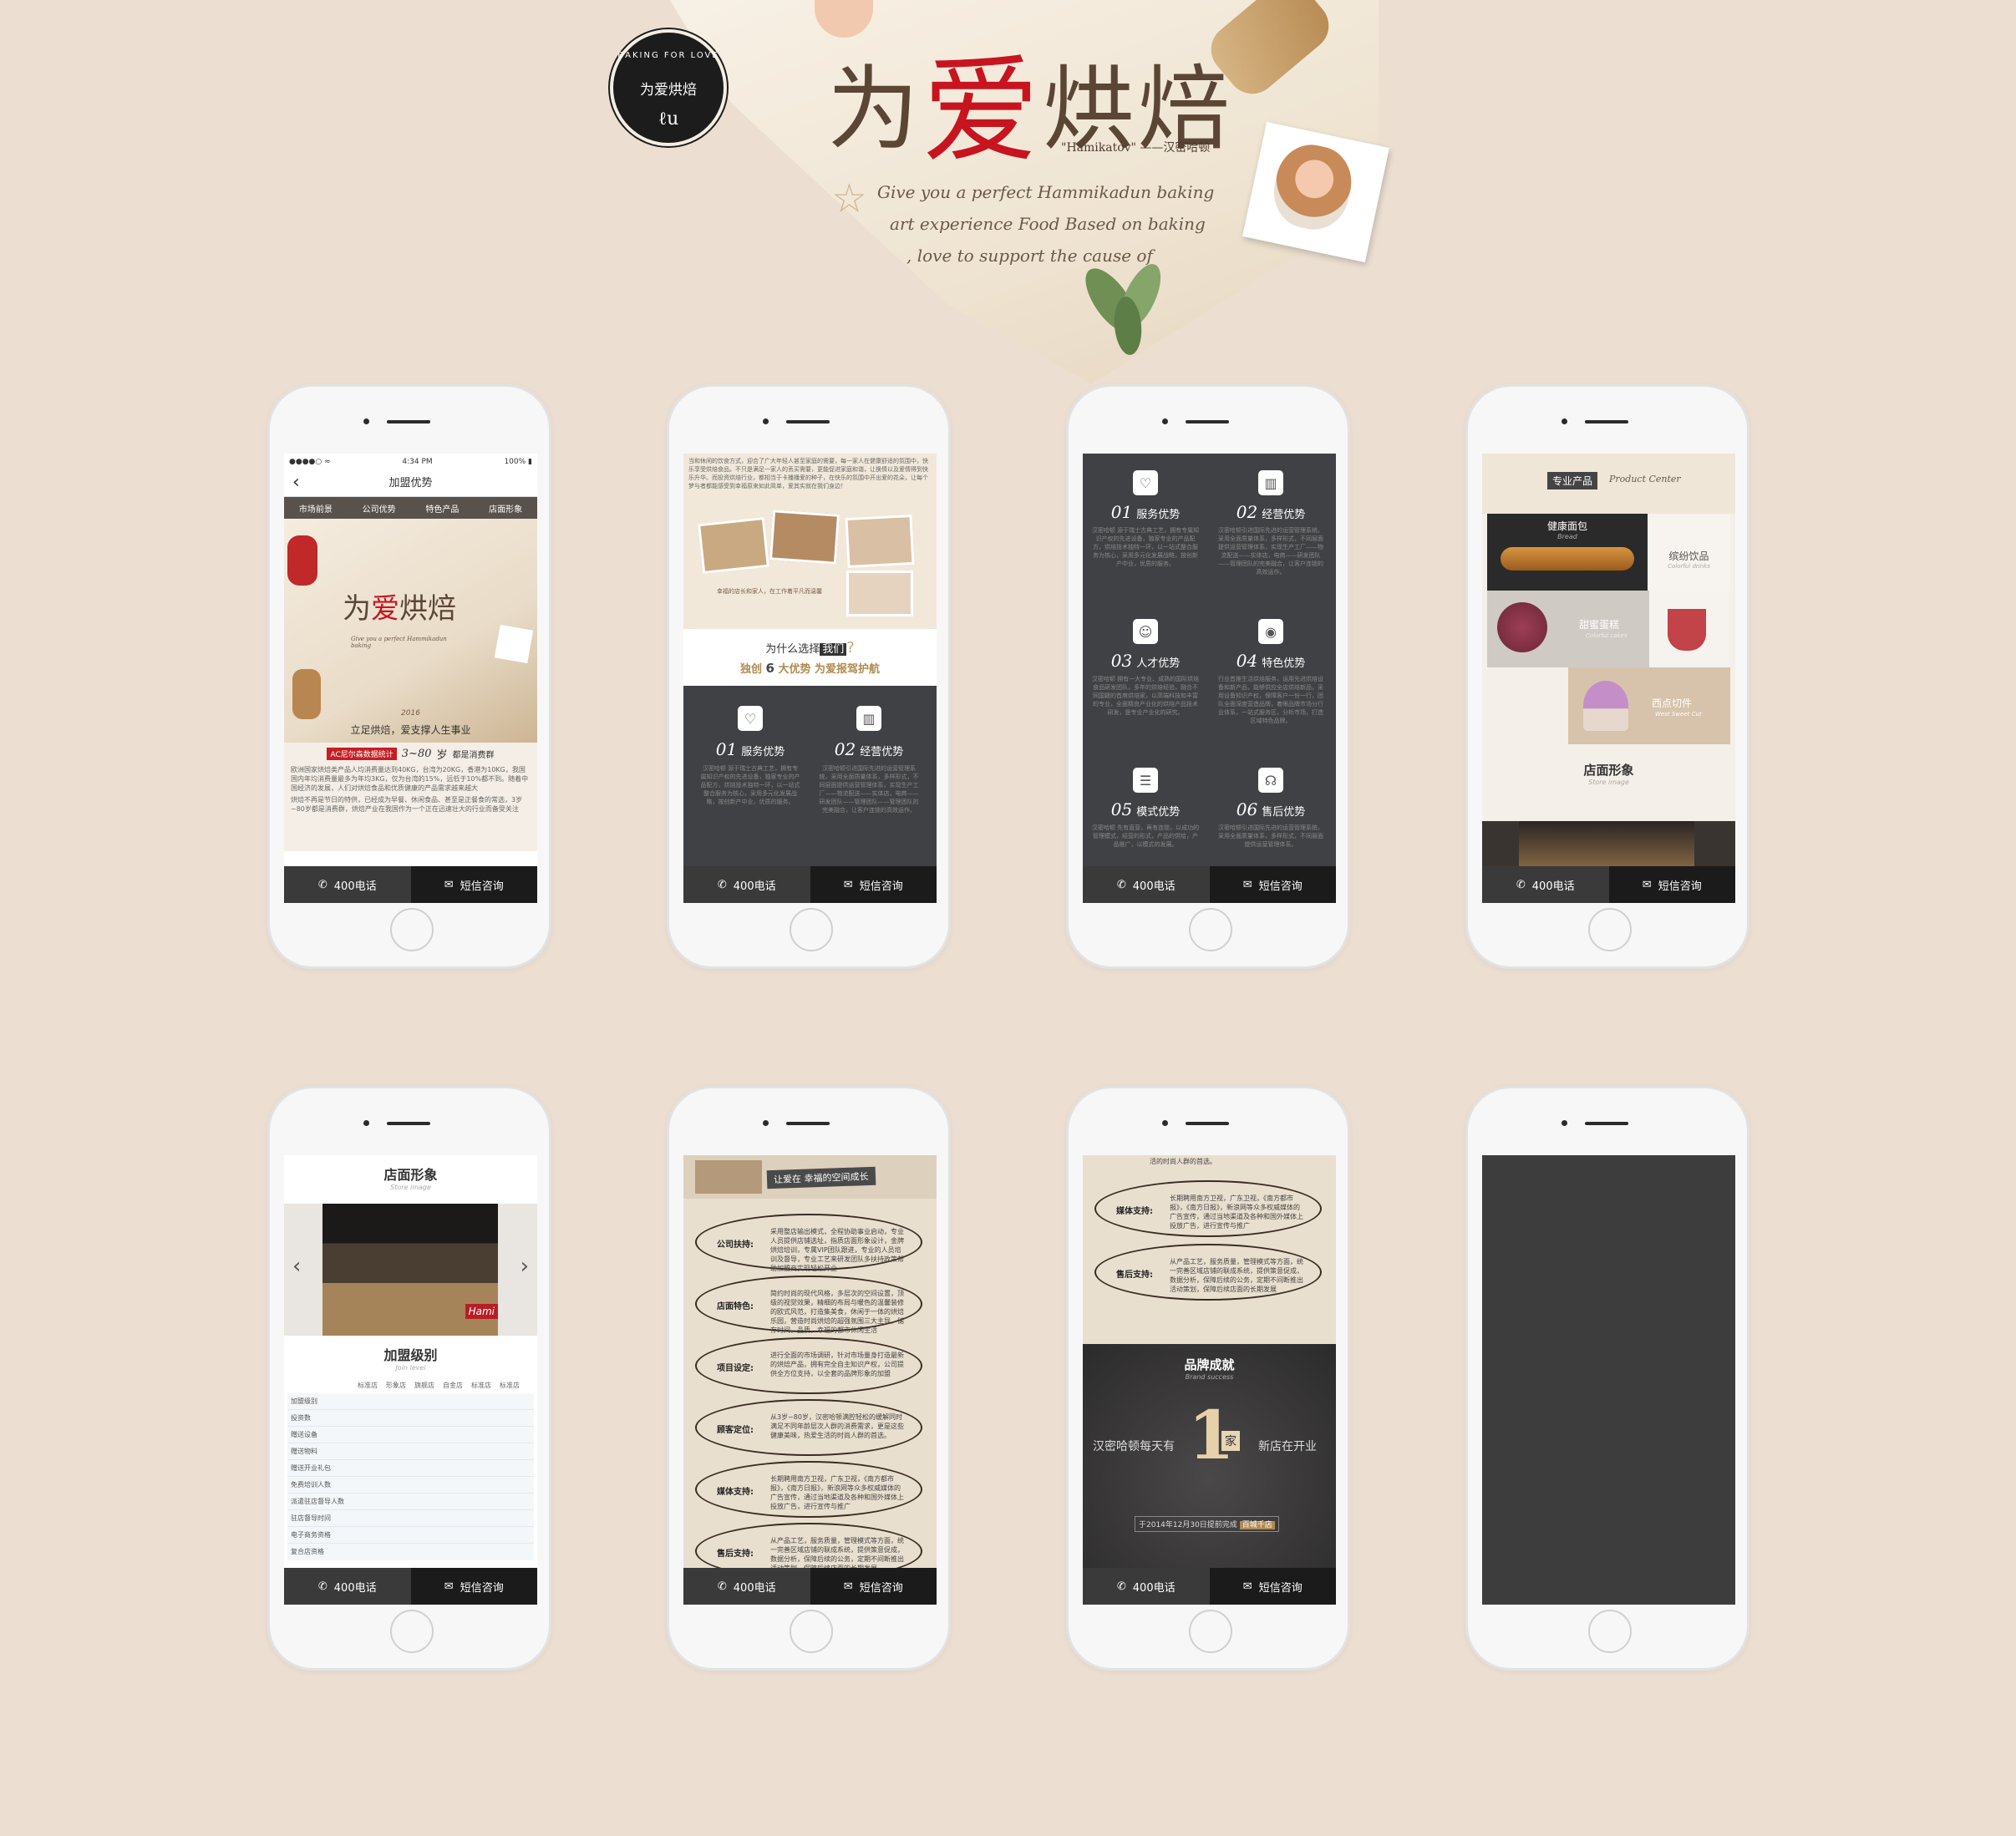  What do you see at coordinates (1209, 1364) in the screenshot?
I see `brand-title: 品牌成就` at bounding box center [1209, 1364].